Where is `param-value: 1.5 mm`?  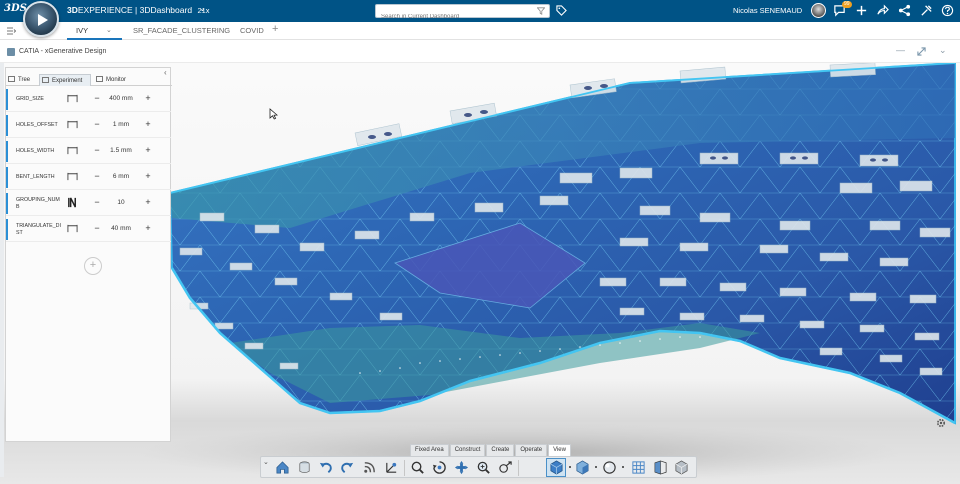 param-value: 1.5 mm is located at coordinates (121, 150).